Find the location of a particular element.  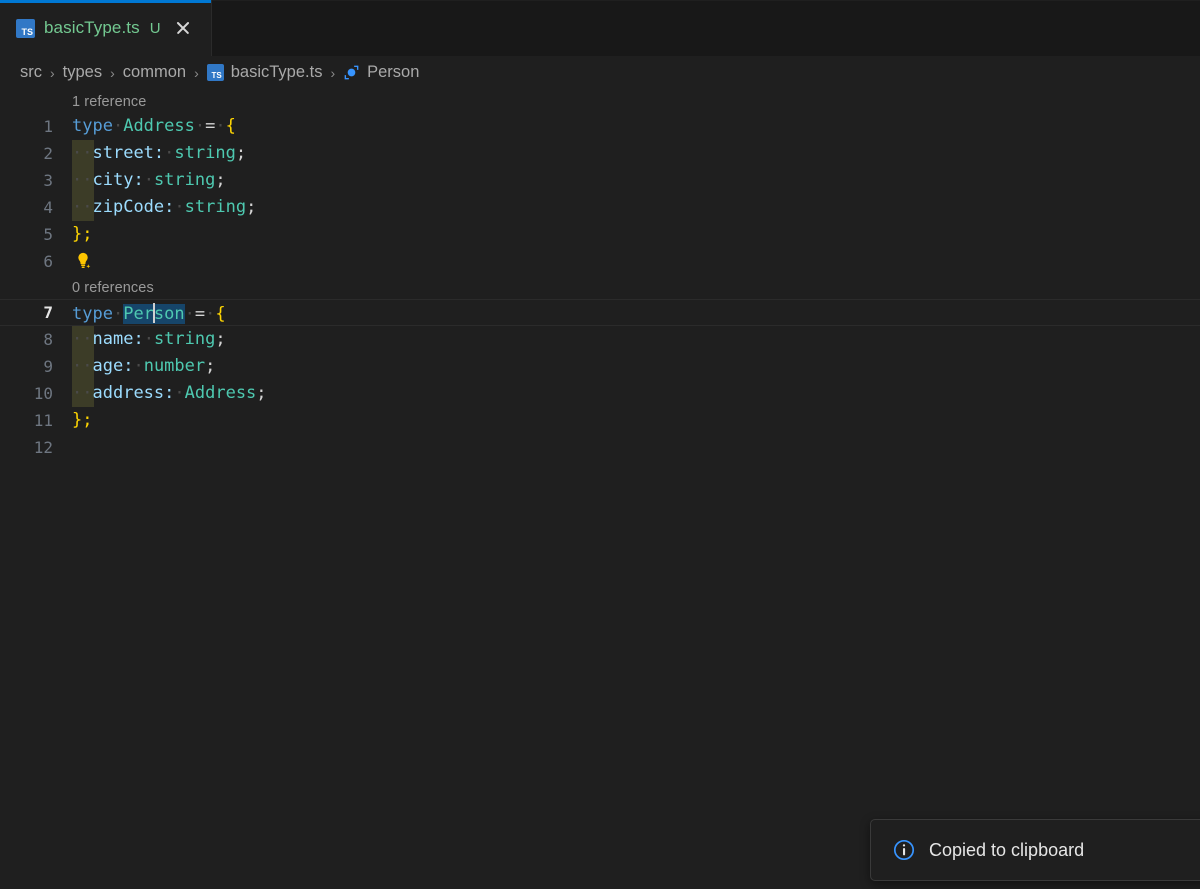

breadcrumb-item-common: common is located at coordinates (154, 72).